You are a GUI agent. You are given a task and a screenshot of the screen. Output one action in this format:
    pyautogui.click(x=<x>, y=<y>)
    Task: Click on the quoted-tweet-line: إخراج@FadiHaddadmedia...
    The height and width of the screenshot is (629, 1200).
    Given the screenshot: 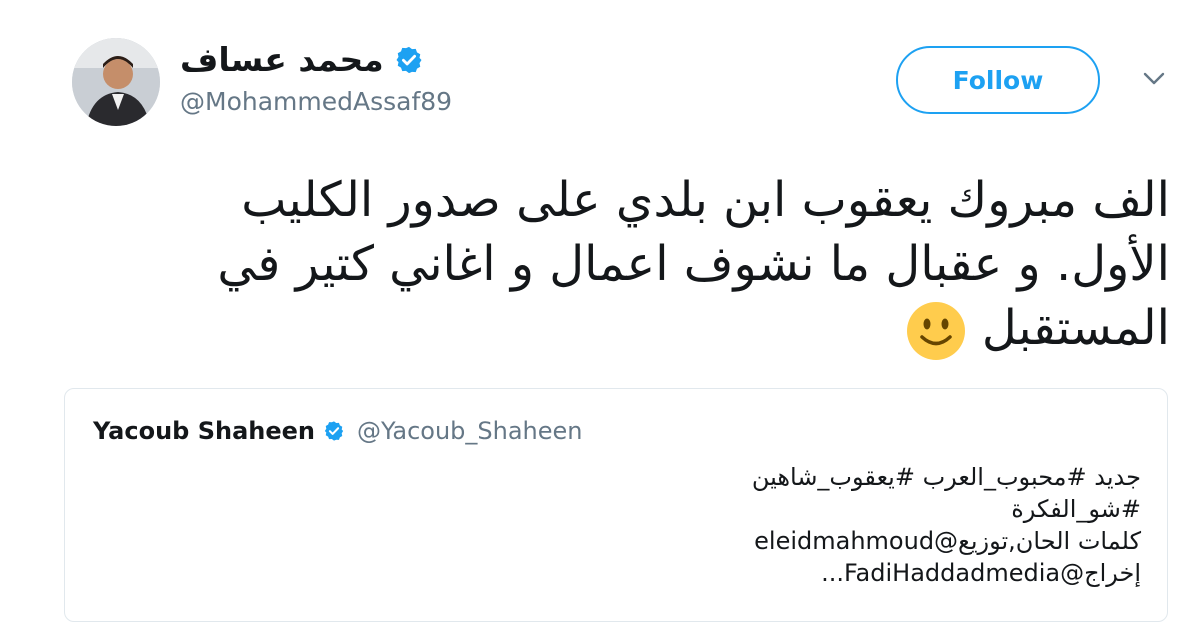 What is the action you would take?
    pyautogui.click(x=981, y=573)
    